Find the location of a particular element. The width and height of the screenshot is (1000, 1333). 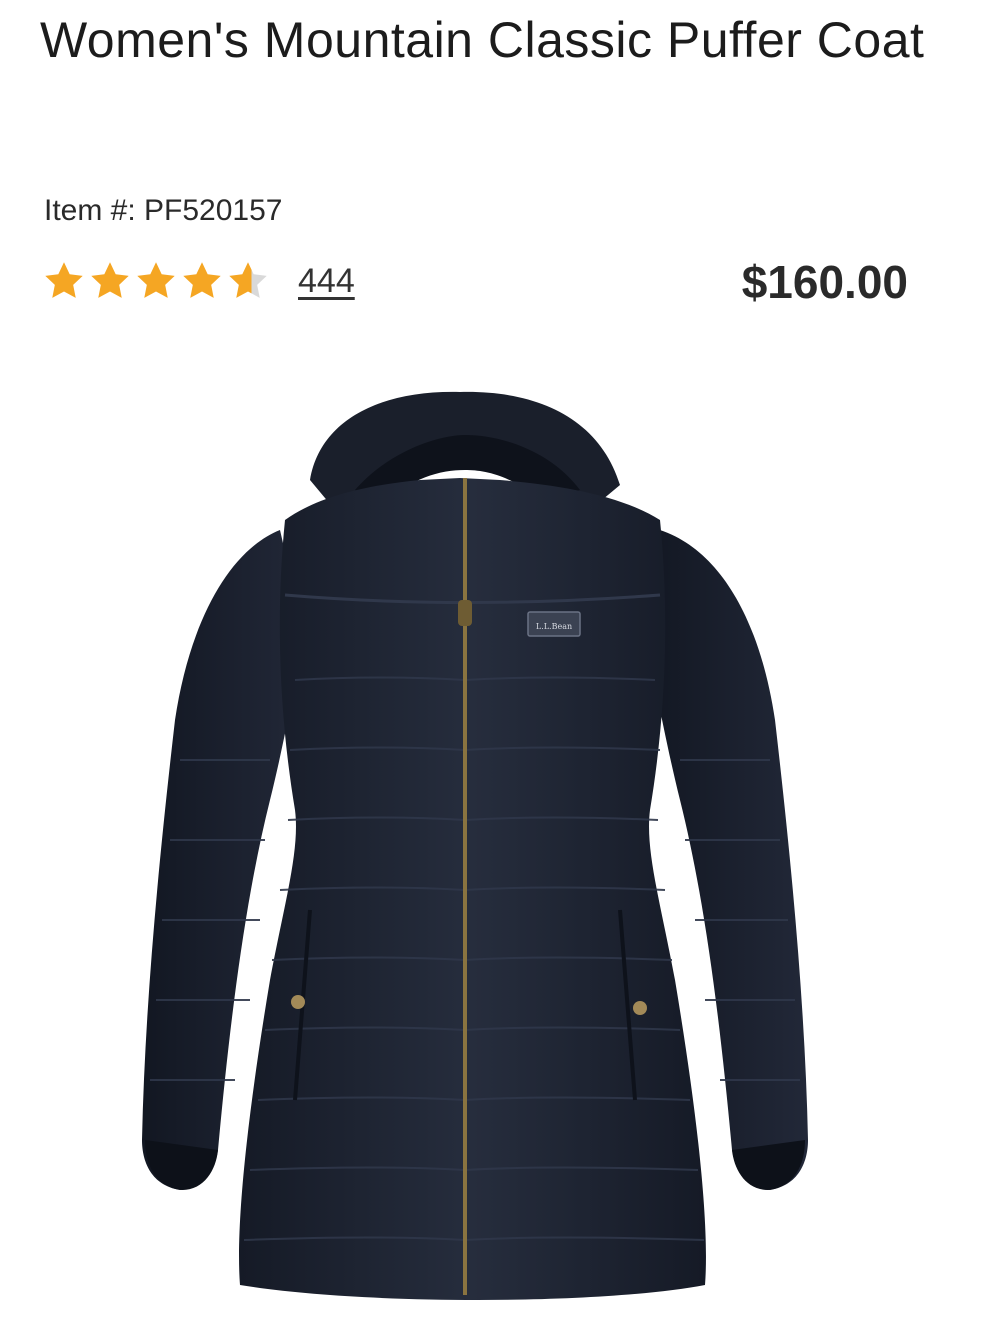

left-snap-icon is located at coordinates (298, 1002).